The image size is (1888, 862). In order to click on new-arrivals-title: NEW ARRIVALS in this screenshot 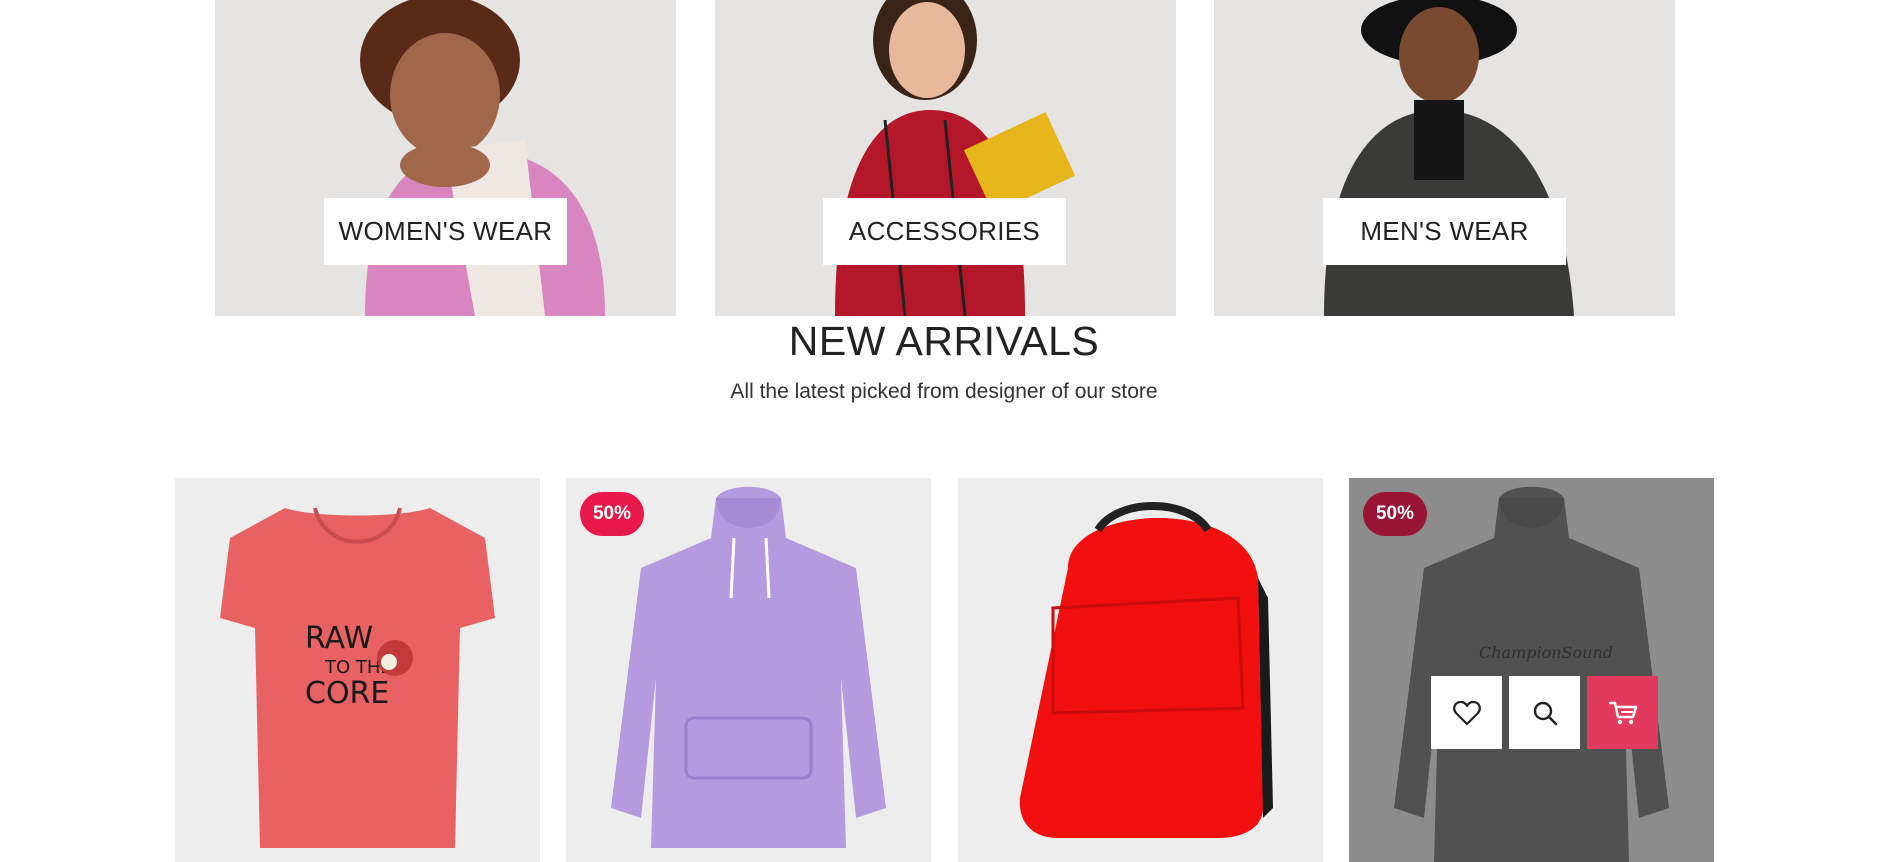, I will do `click(944, 341)`.